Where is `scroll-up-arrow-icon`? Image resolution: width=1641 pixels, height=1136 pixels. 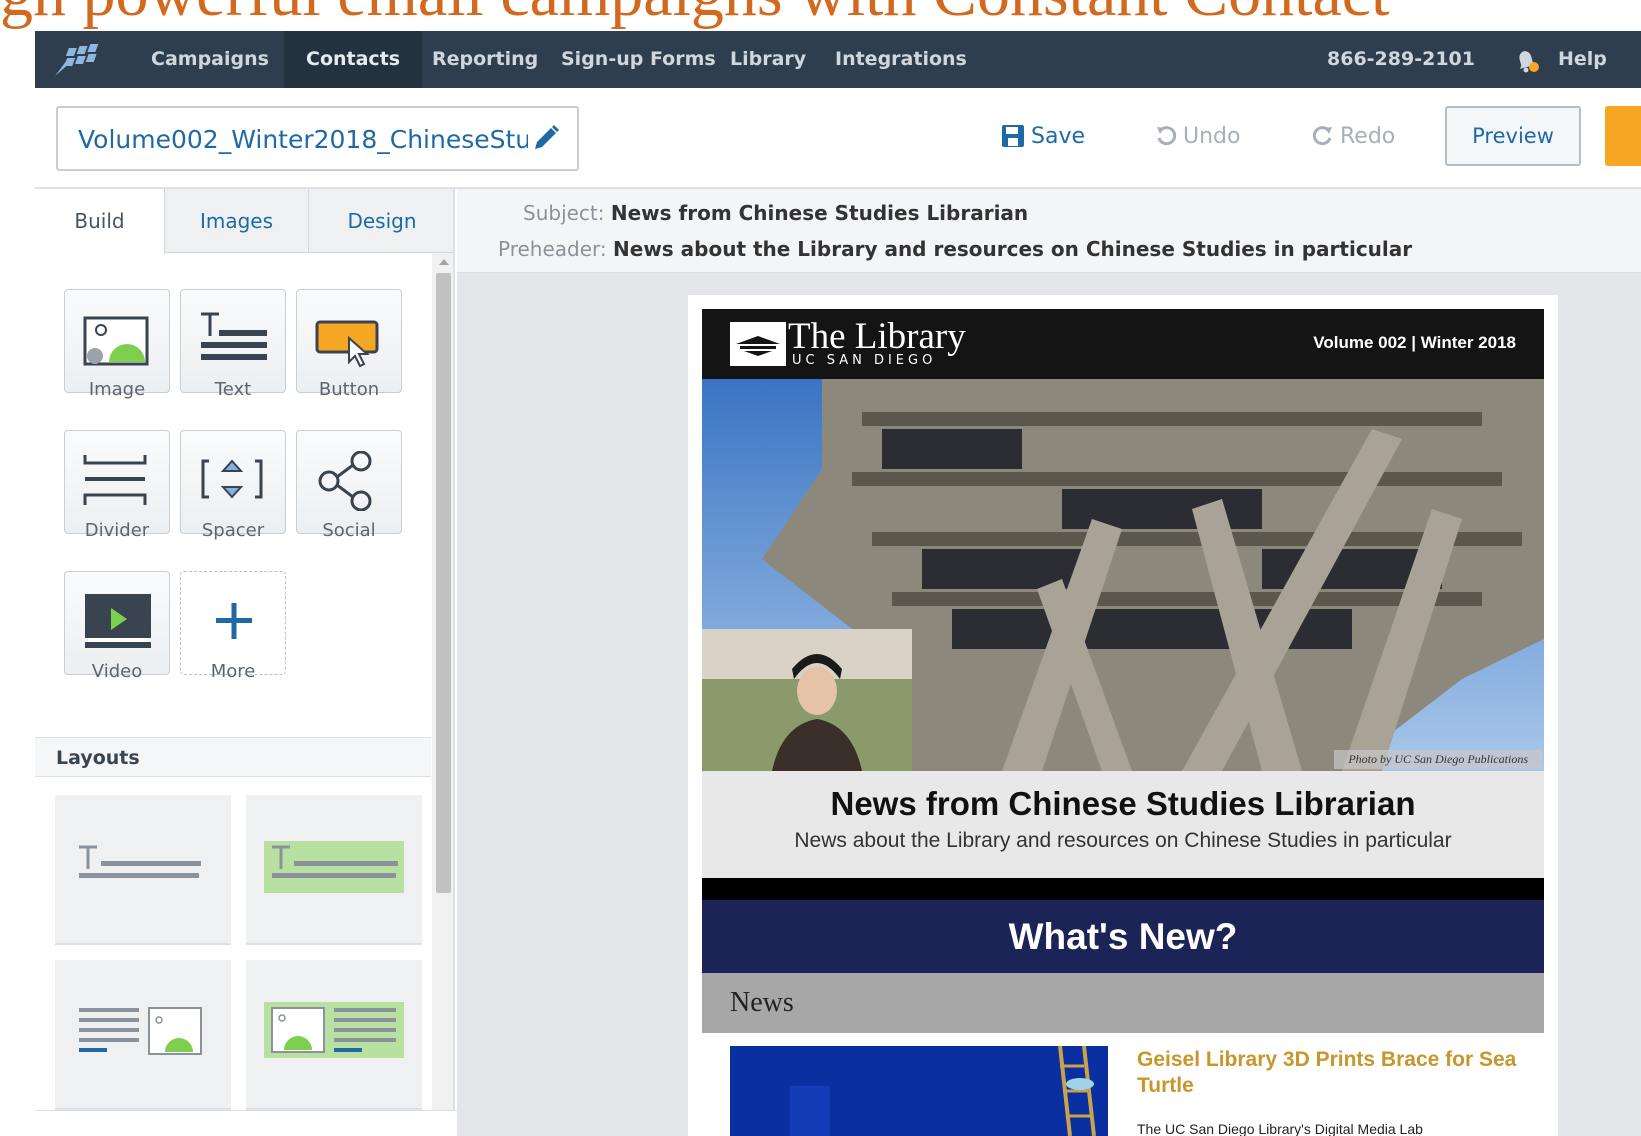
scroll-up-arrow-icon is located at coordinates (444, 262).